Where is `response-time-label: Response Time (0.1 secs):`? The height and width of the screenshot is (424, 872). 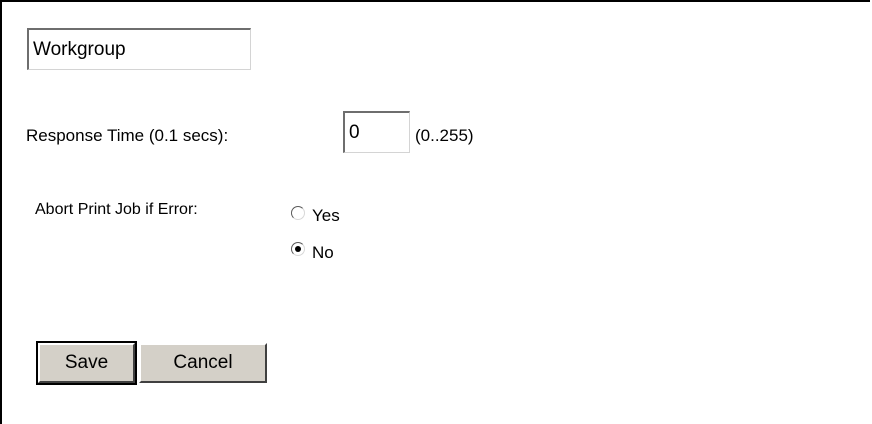
response-time-label: Response Time (0.1 secs): is located at coordinates (127, 135).